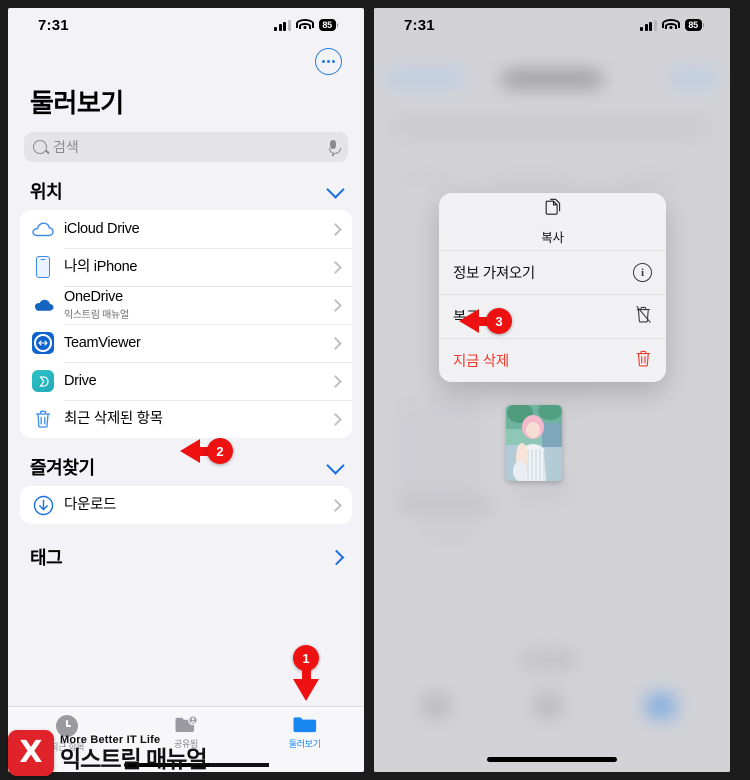  I want to click on context-menu-label: 정보 가져오기, so click(494, 274).